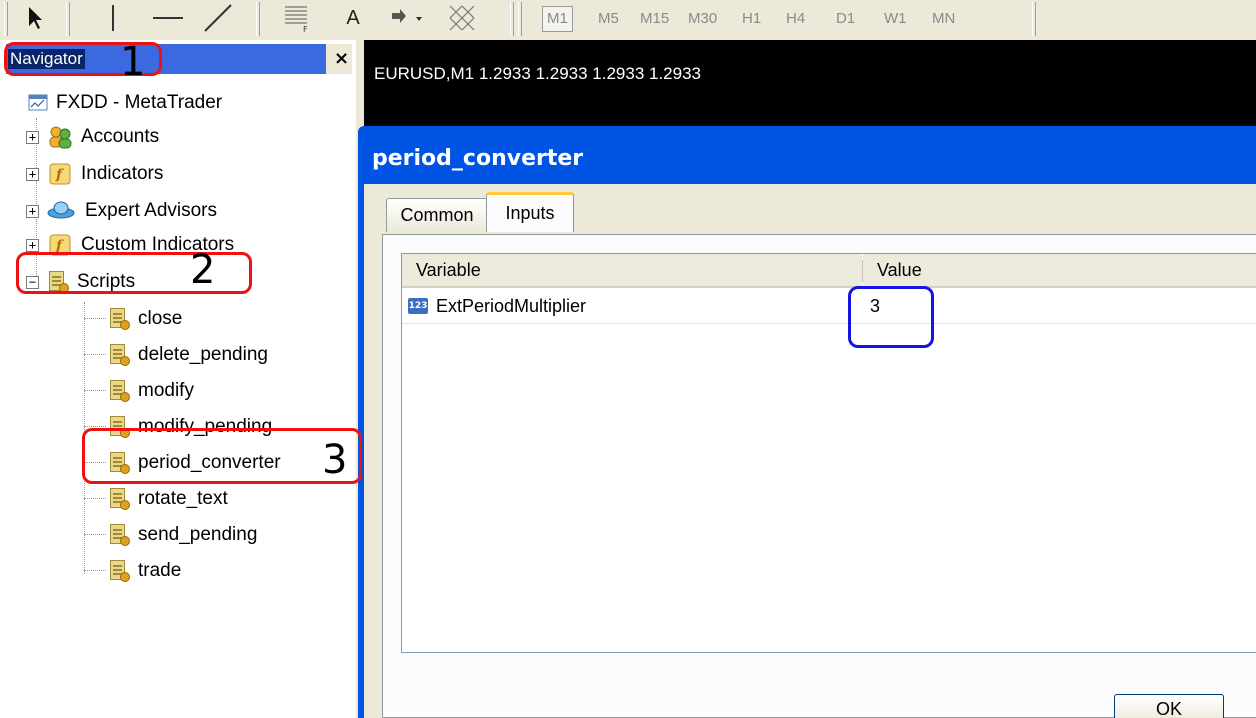 Image resolution: width=1256 pixels, height=718 pixels. What do you see at coordinates (538, 73) in the screenshot?
I see `chart-symbol-header: EURUSD,M1 1.2933 1.2933 1.2933 1.2933` at bounding box center [538, 73].